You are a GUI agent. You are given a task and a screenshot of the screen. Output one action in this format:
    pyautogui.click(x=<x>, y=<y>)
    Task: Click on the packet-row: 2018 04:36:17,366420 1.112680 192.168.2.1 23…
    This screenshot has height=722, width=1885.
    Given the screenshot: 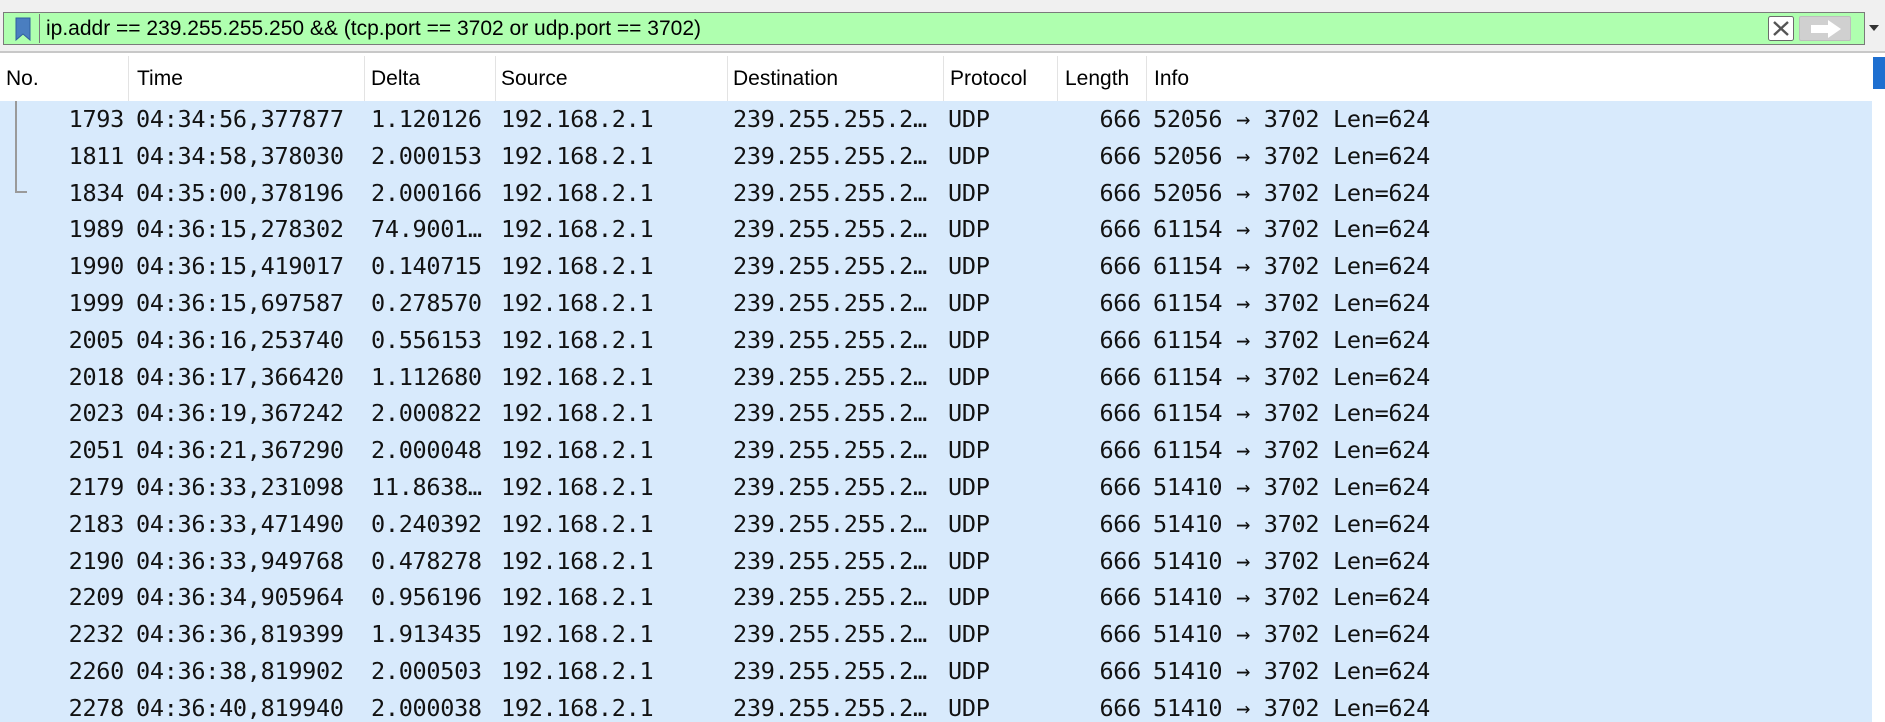 What is the action you would take?
    pyautogui.click(x=936, y=377)
    